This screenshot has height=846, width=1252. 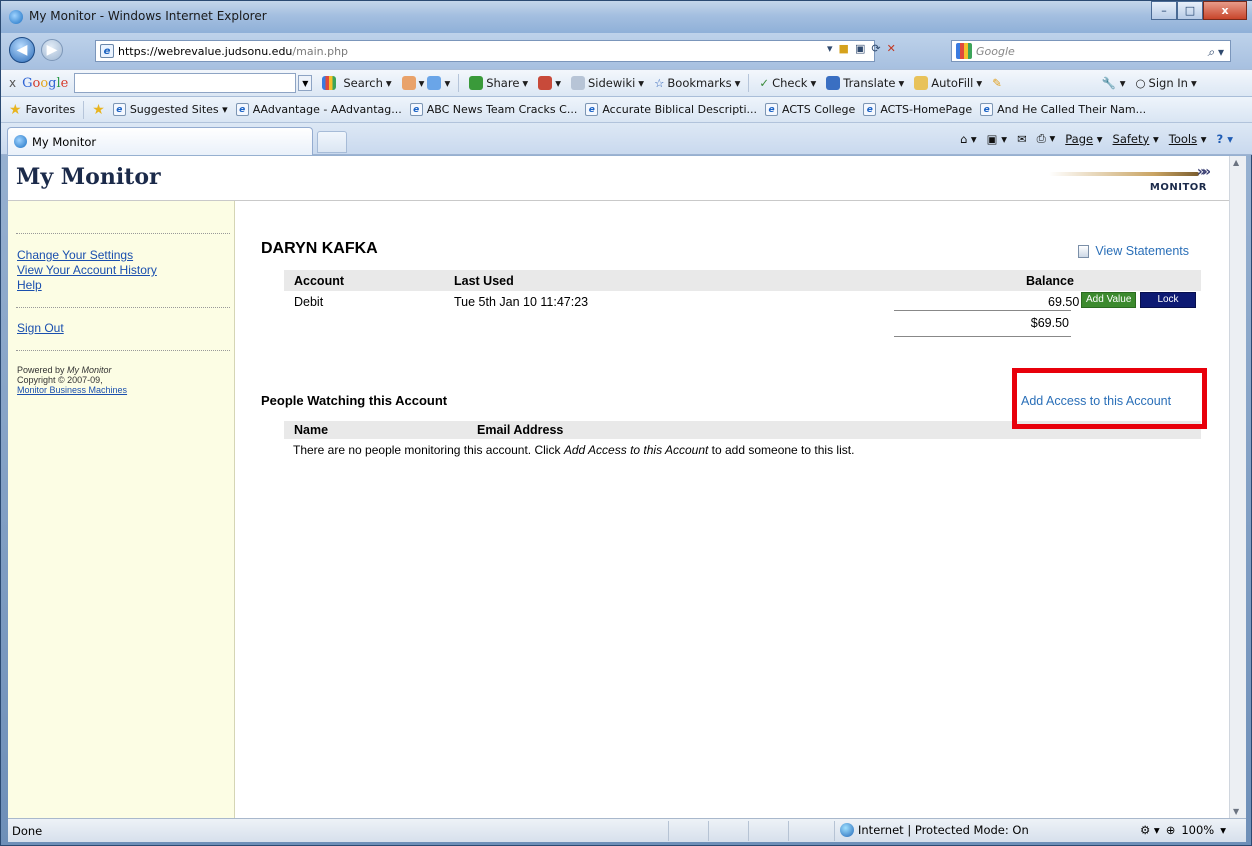 I want to click on help-icon: ? ▾, so click(x=1225, y=139).